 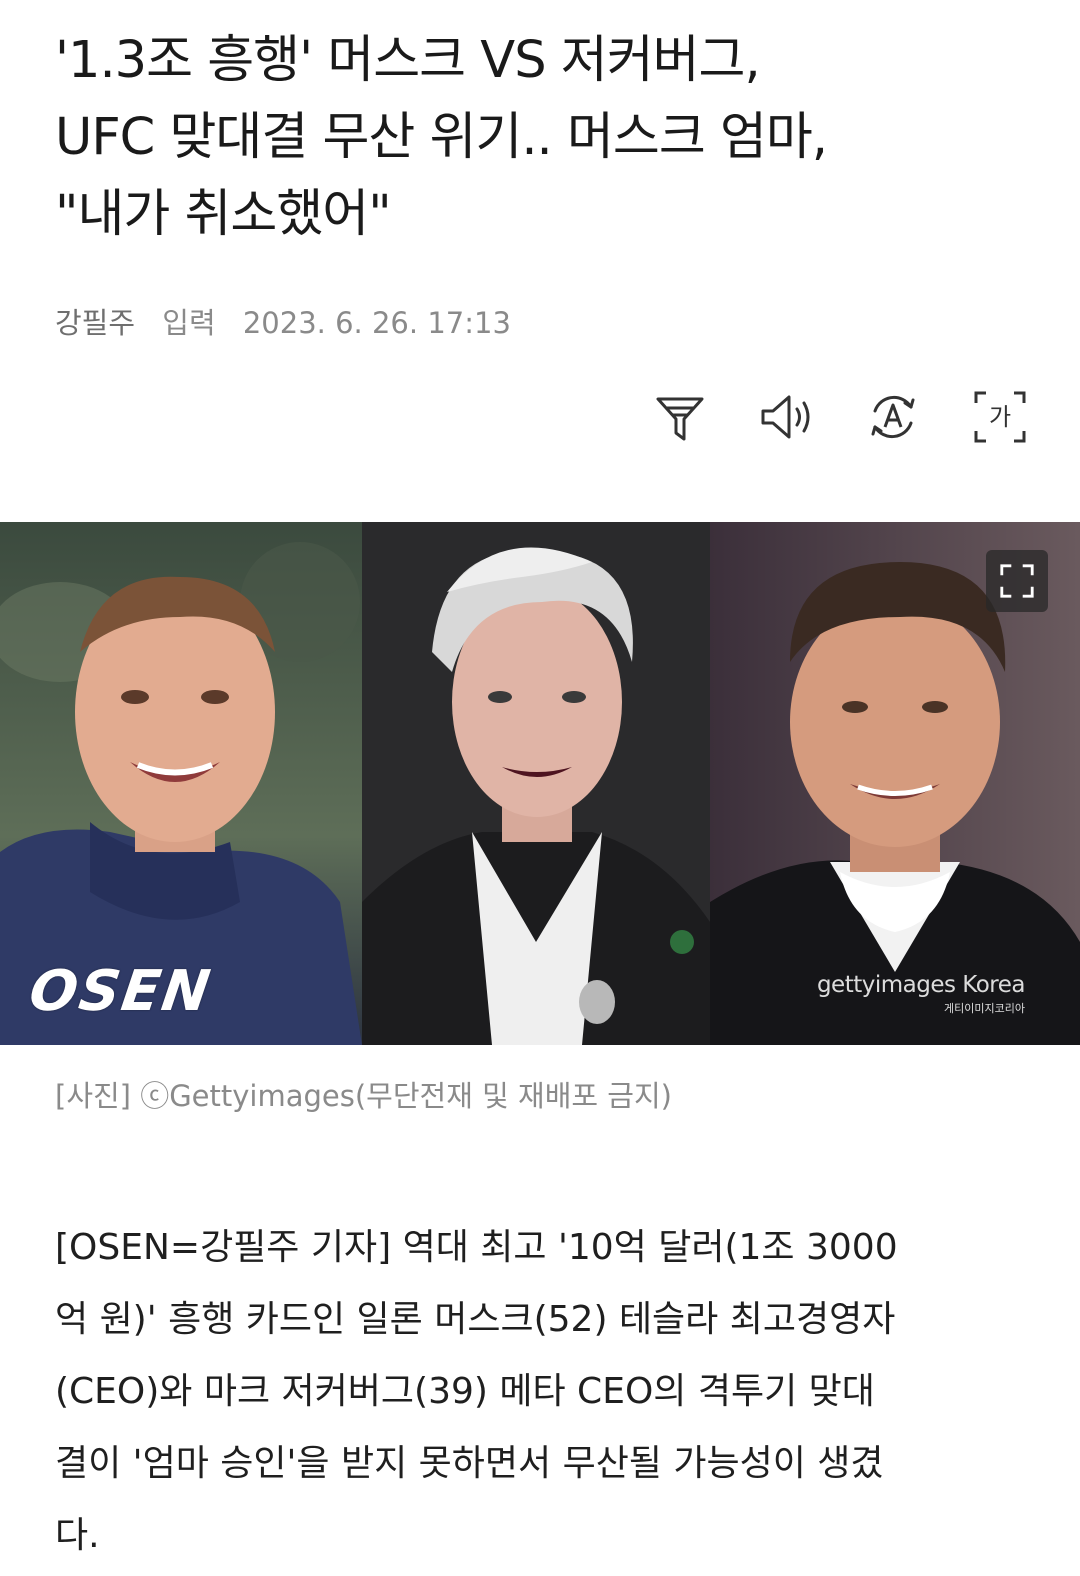 I want to click on body-line: [OSEN=강필주 기자] 역대 최고 '10억 달러(1조 3000, so click(x=476, y=1247).